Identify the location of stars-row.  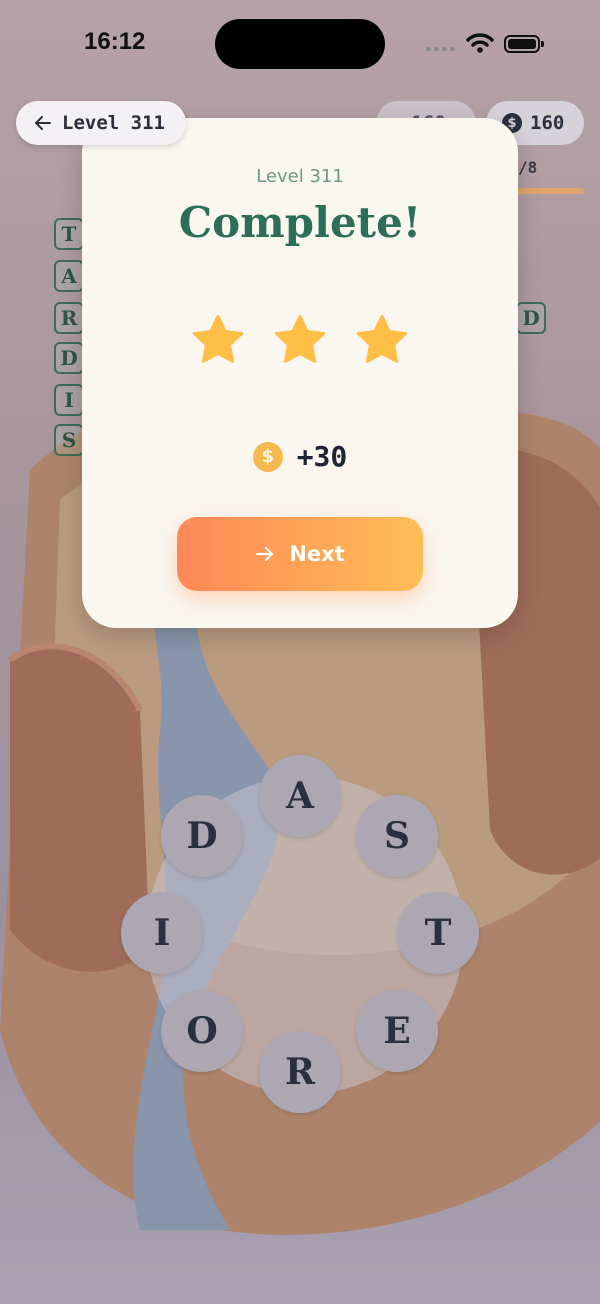
(300, 340).